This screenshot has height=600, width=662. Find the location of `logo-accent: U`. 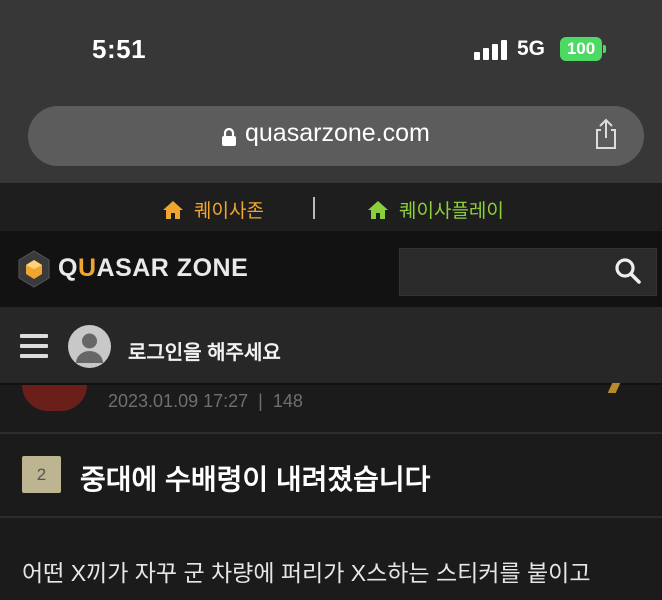

logo-accent: U is located at coordinates (87, 268).